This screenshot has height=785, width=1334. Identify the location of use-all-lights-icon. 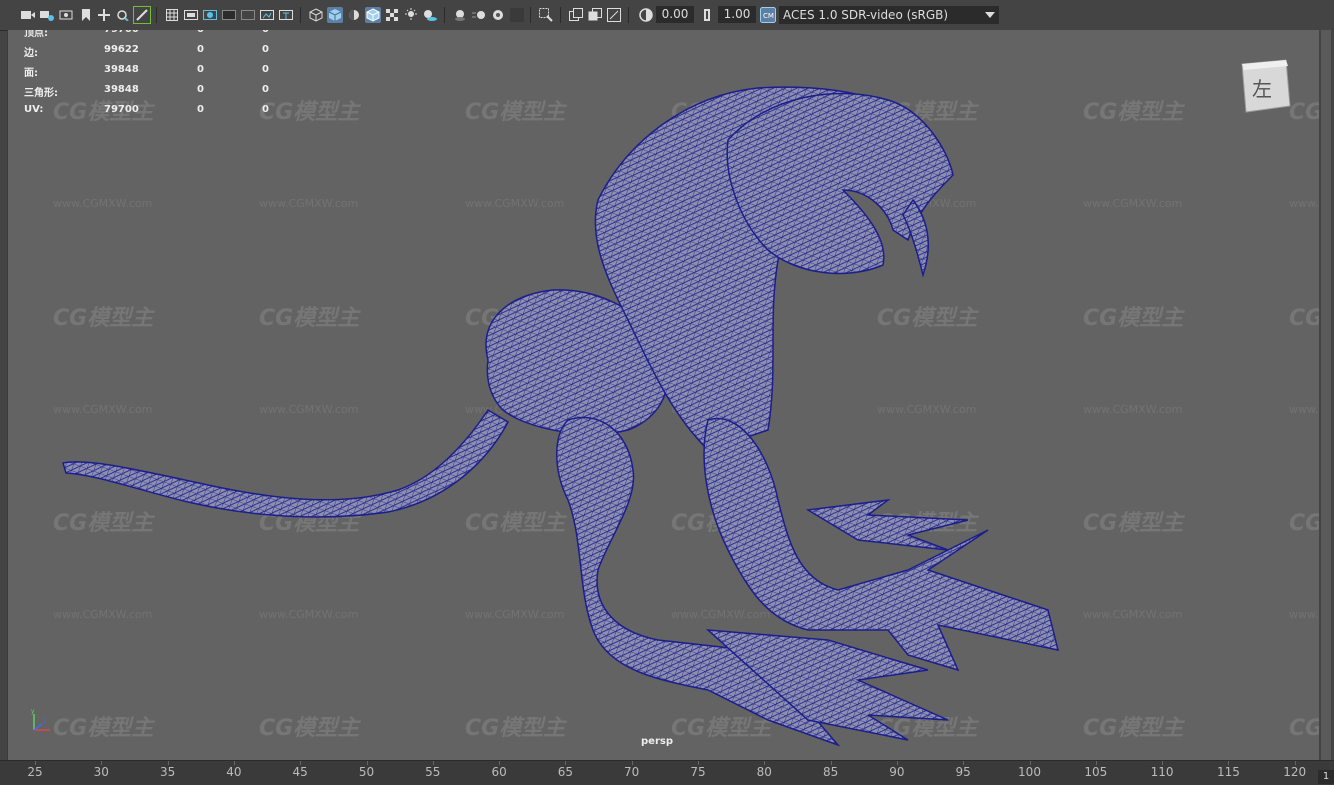
(411, 15).